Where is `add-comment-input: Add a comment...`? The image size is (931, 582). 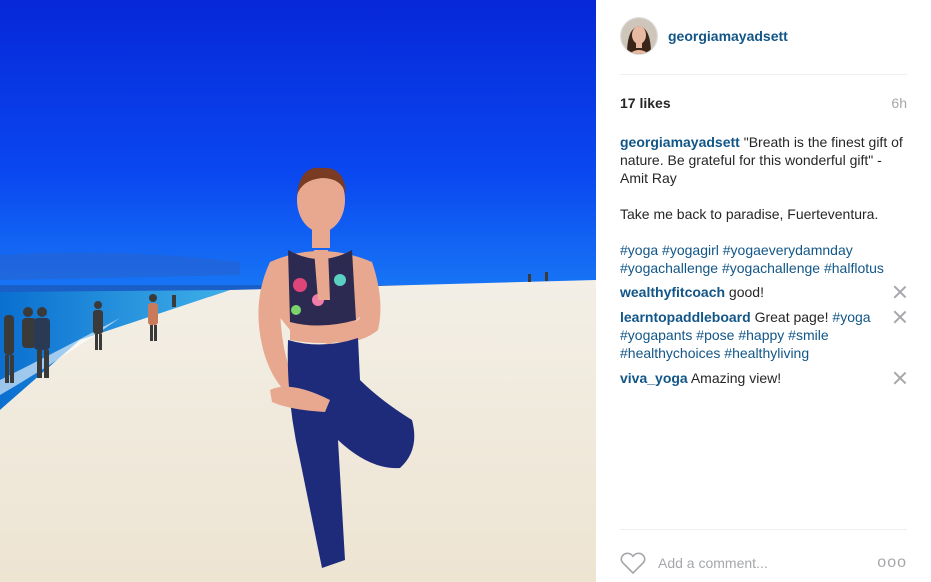
add-comment-input: Add a comment... is located at coordinates (767, 563).